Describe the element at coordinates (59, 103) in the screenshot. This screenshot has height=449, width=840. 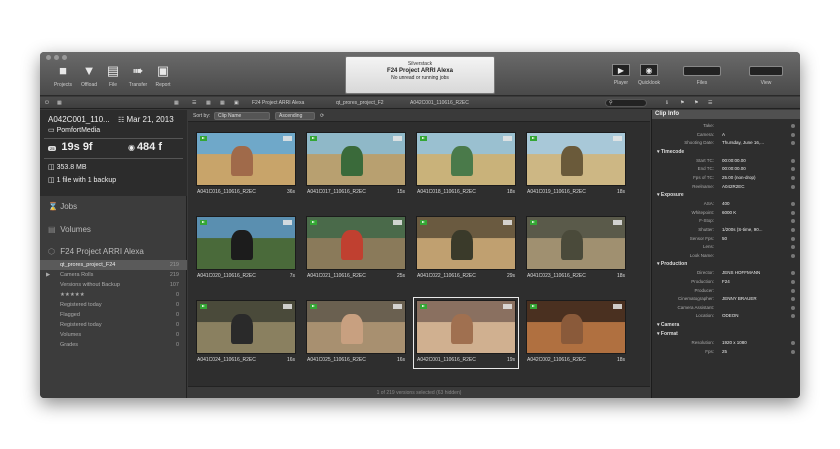
I see `calendar-icon: ▦` at that location.